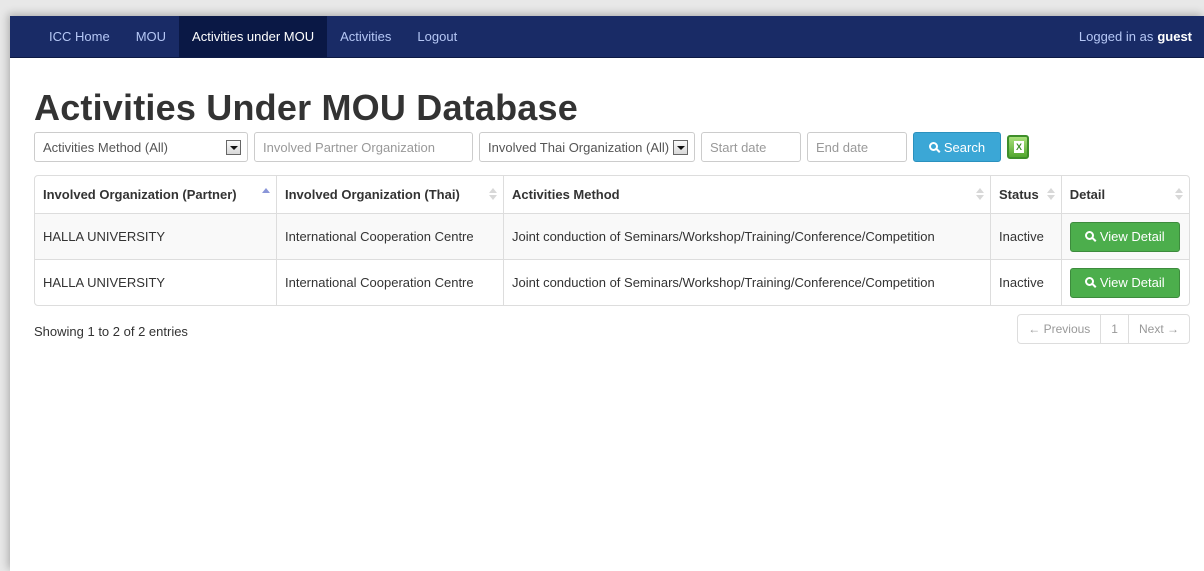 This screenshot has width=1204, height=571. I want to click on thai-organization-select-value: Involved Thai Organization (All), so click(579, 147).